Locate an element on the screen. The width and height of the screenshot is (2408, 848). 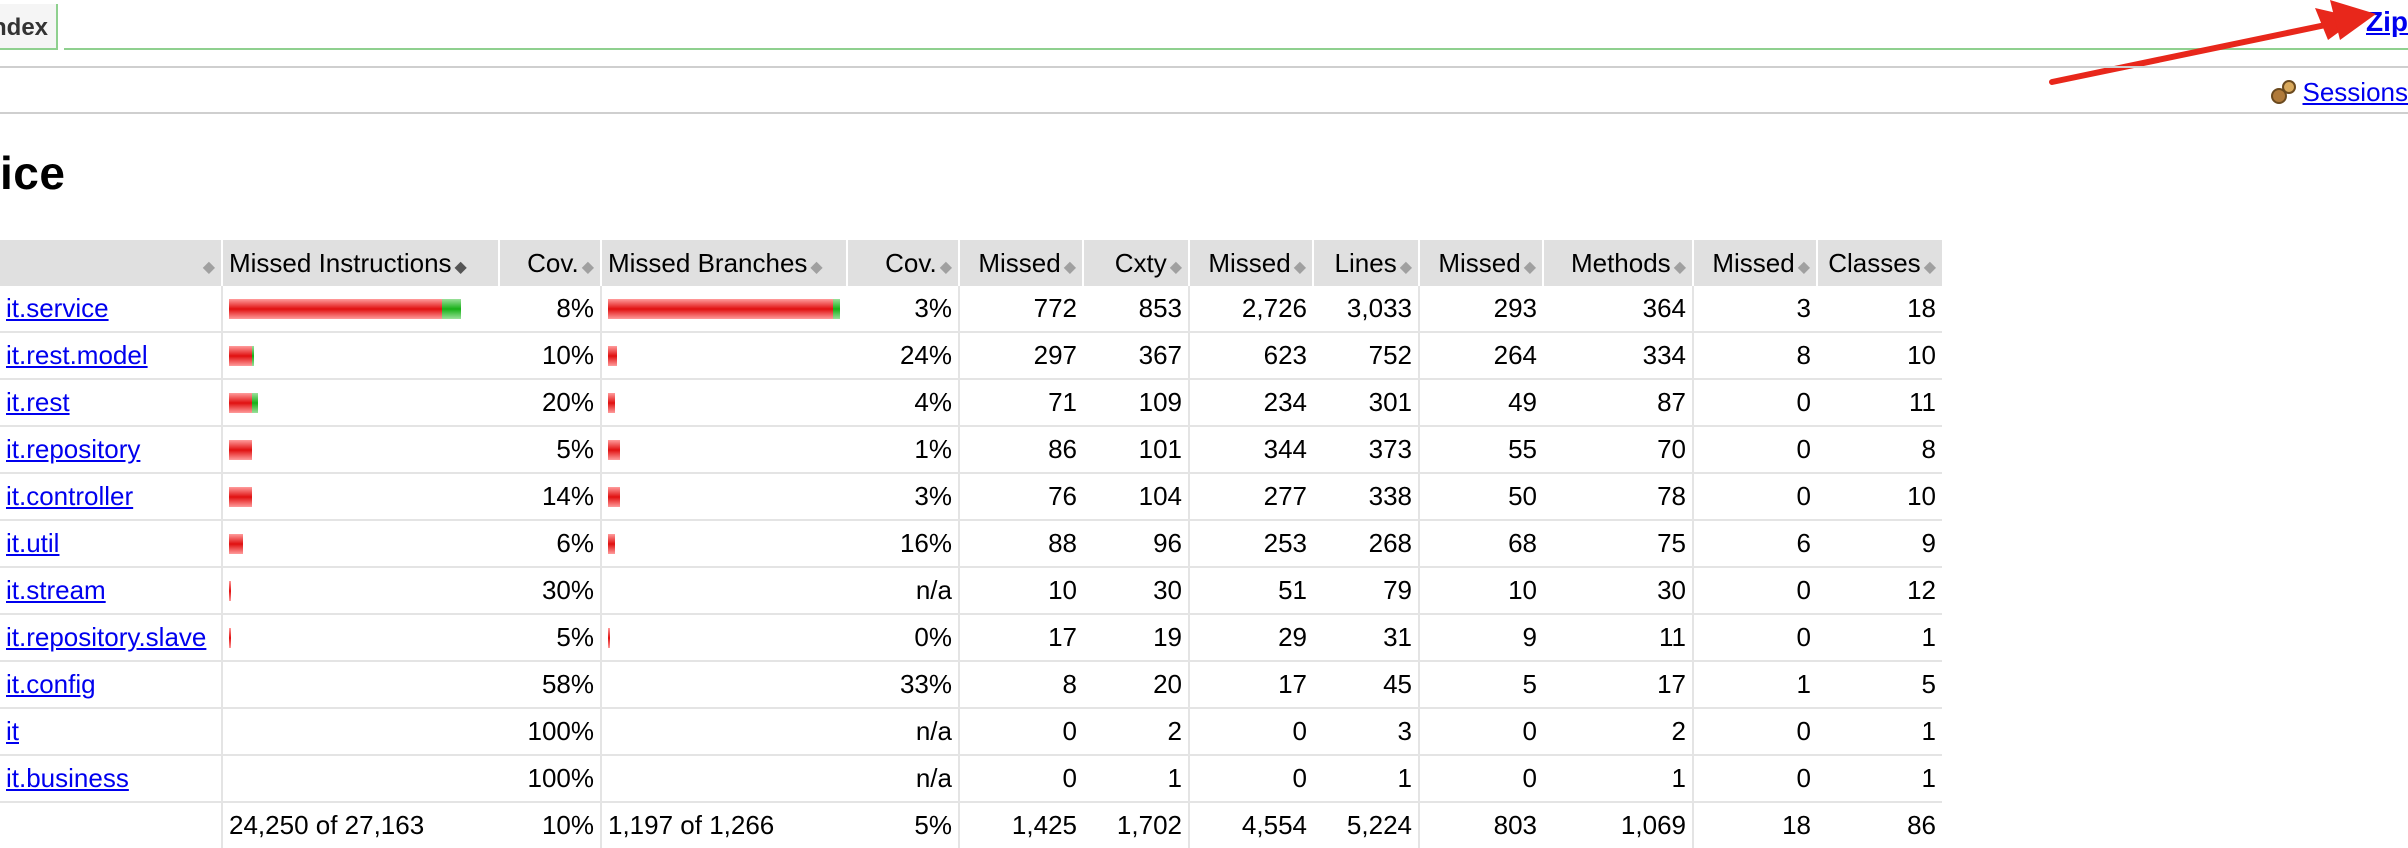
package-link: it is located at coordinates (12, 731).